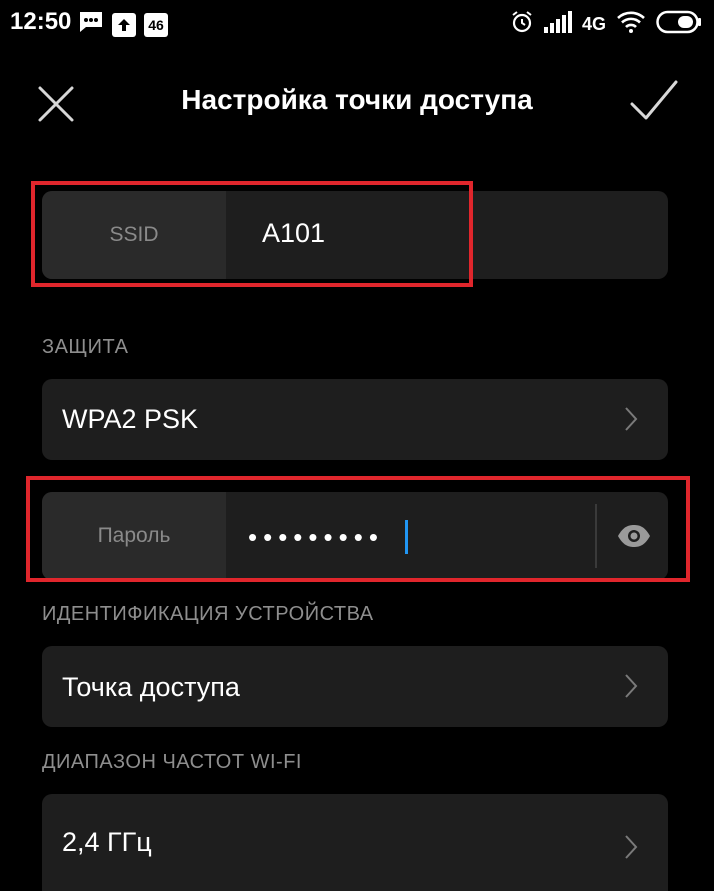 The height and width of the screenshot is (891, 714). I want to click on password-label: Пароль, so click(134, 536).